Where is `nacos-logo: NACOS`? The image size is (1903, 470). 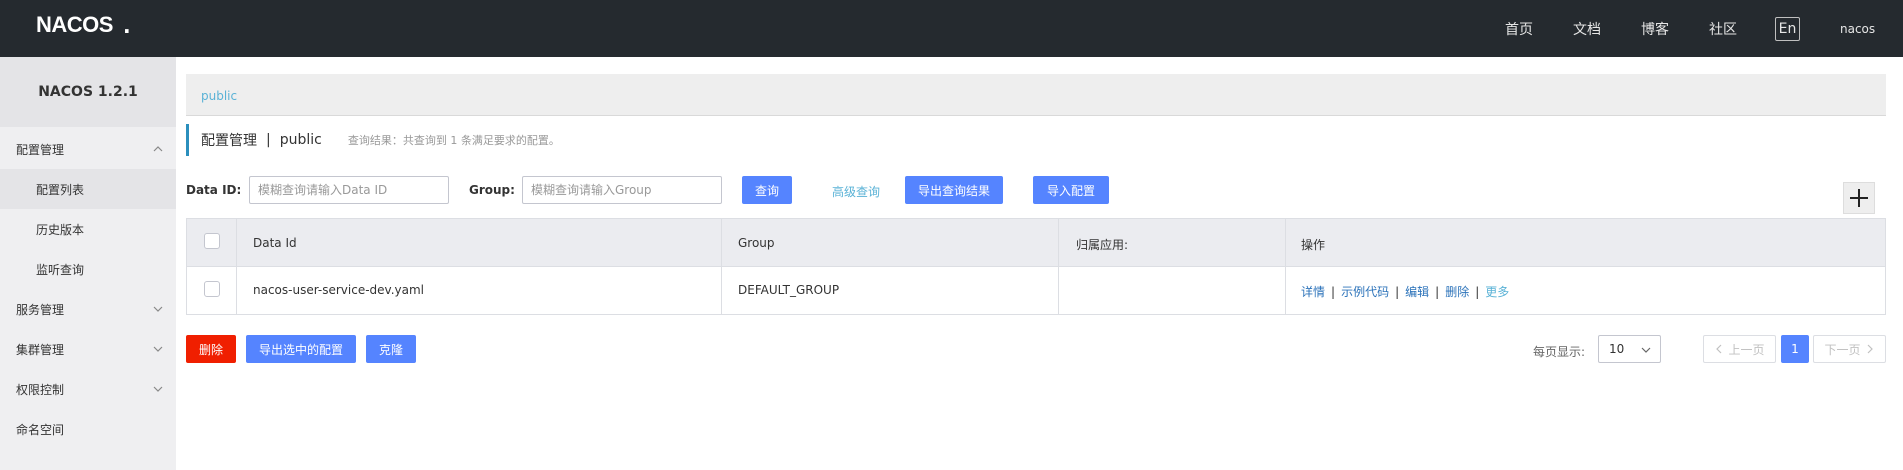 nacos-logo: NACOS is located at coordinates (74, 25).